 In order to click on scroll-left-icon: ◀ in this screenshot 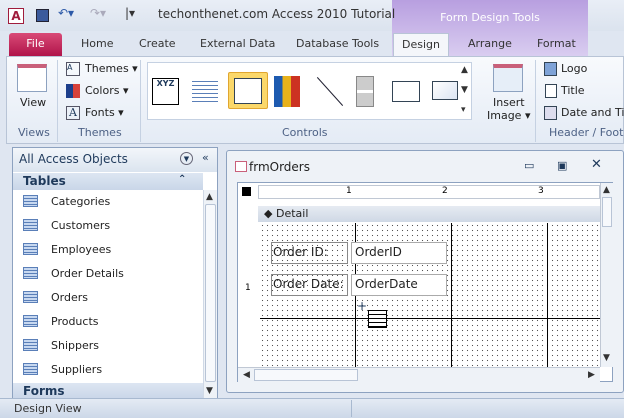, I will do `click(246, 375)`.